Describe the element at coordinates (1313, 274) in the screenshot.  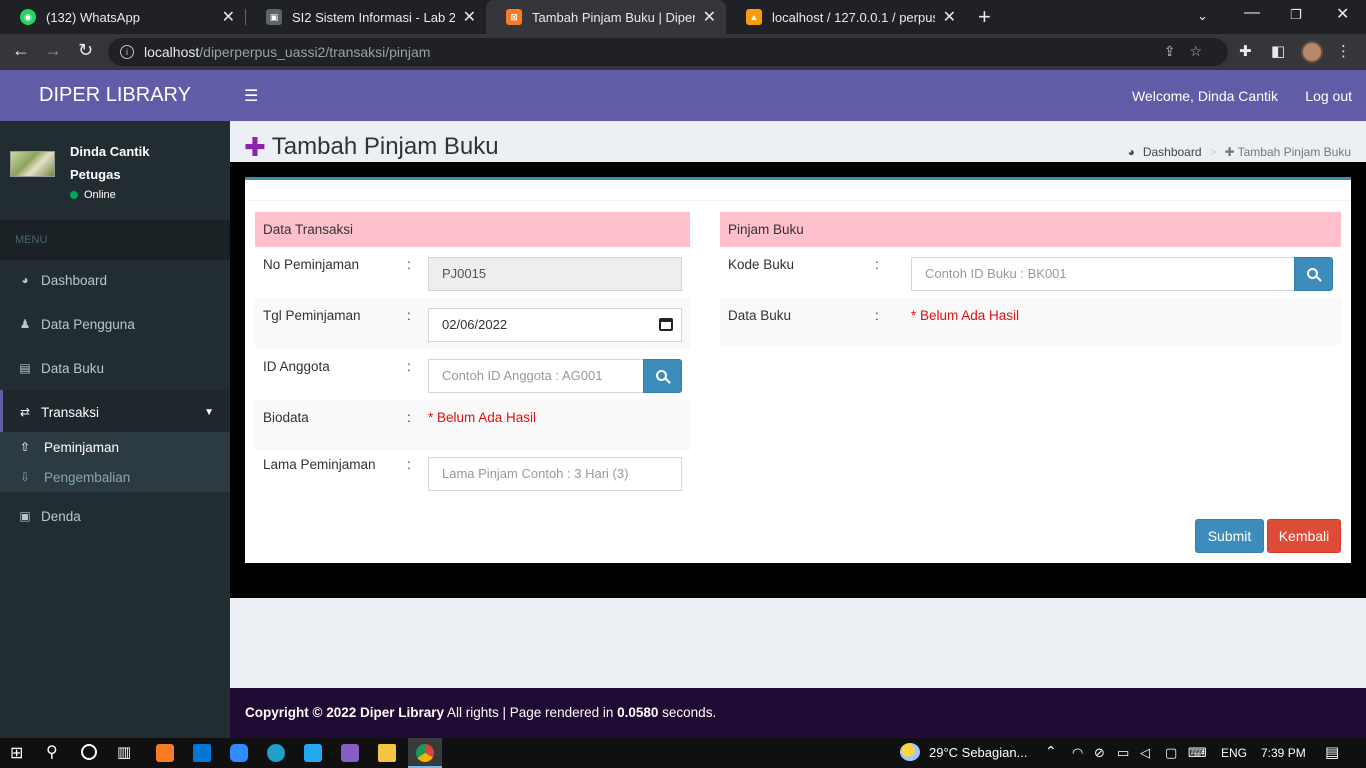
I see `search-buku-button` at that location.